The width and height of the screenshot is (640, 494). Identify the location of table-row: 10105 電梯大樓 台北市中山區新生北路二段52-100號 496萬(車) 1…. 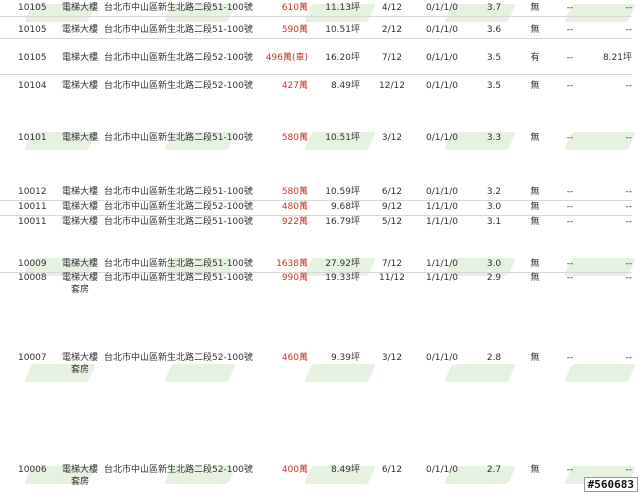
(316, 63).